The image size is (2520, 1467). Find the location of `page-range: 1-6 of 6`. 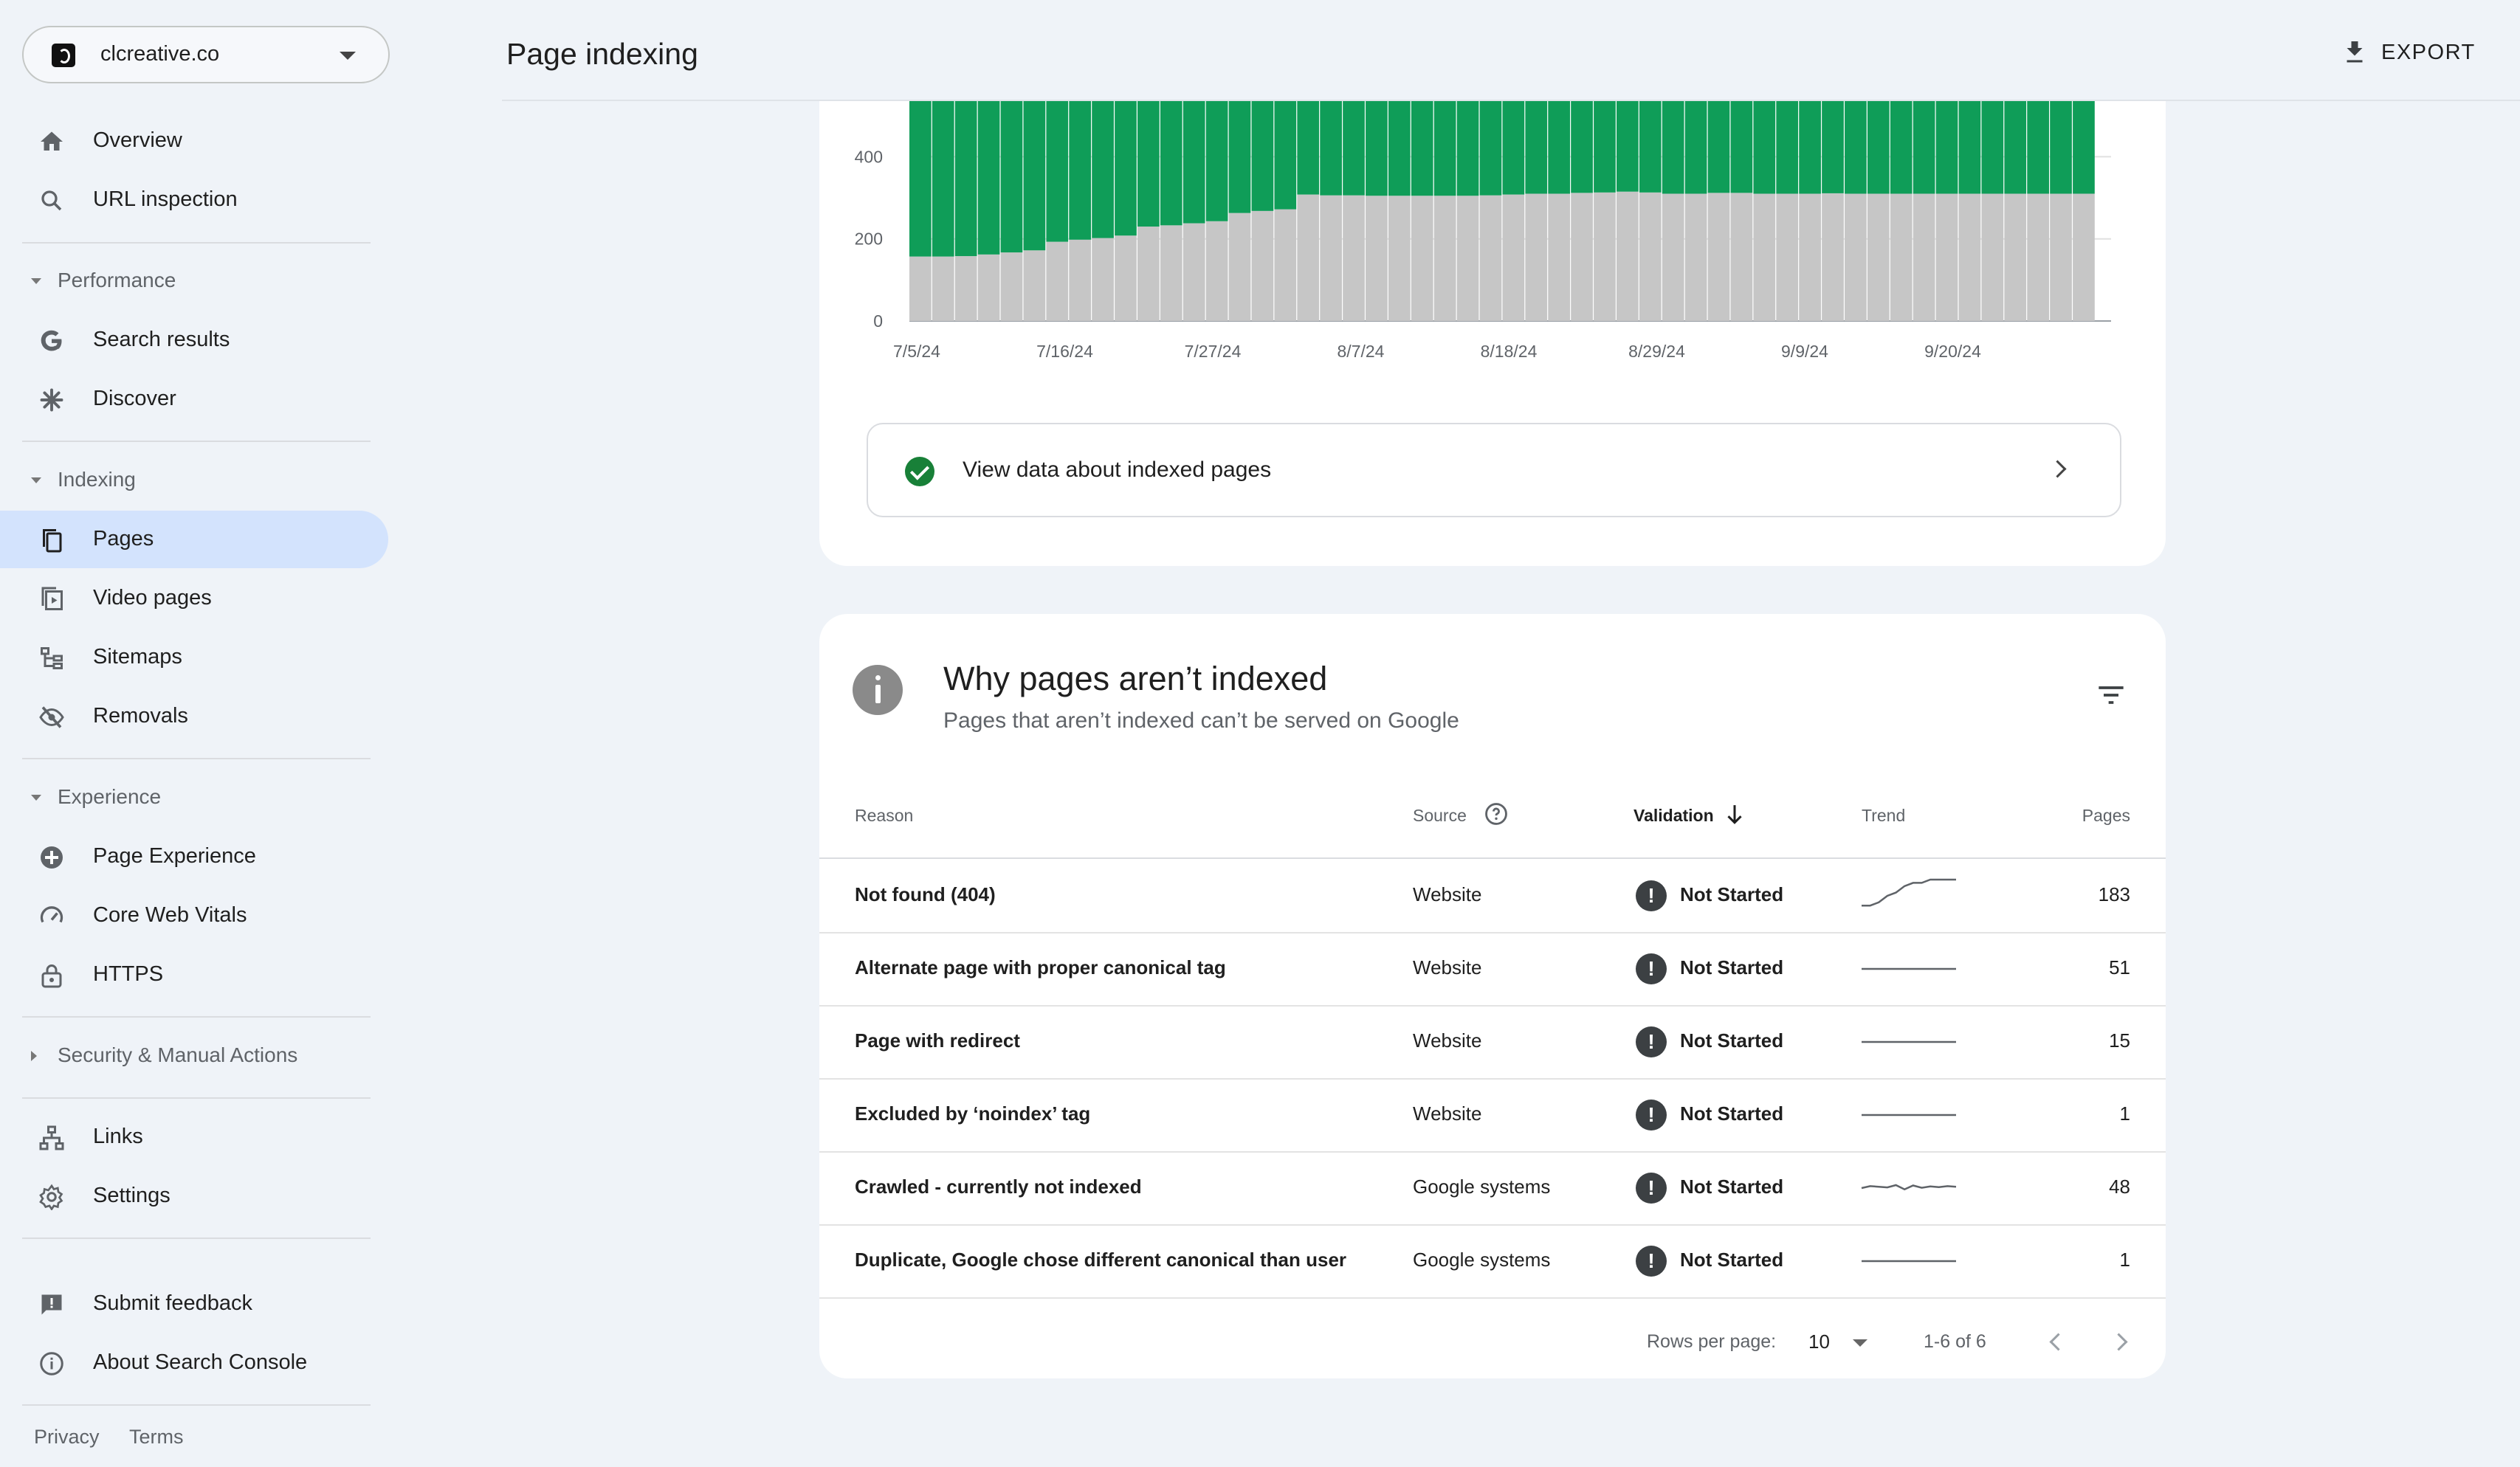

page-range: 1-6 of 6 is located at coordinates (1955, 1341).